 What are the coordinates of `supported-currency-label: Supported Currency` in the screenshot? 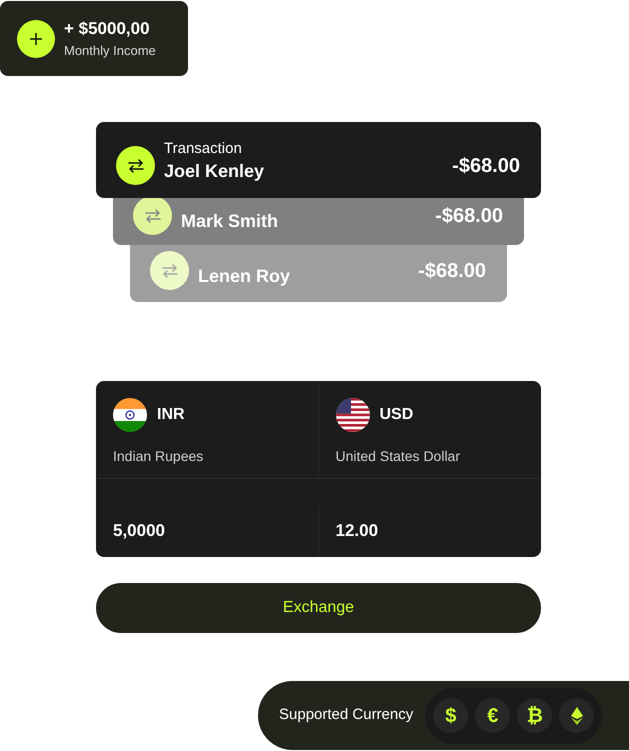 It's located at (346, 715).